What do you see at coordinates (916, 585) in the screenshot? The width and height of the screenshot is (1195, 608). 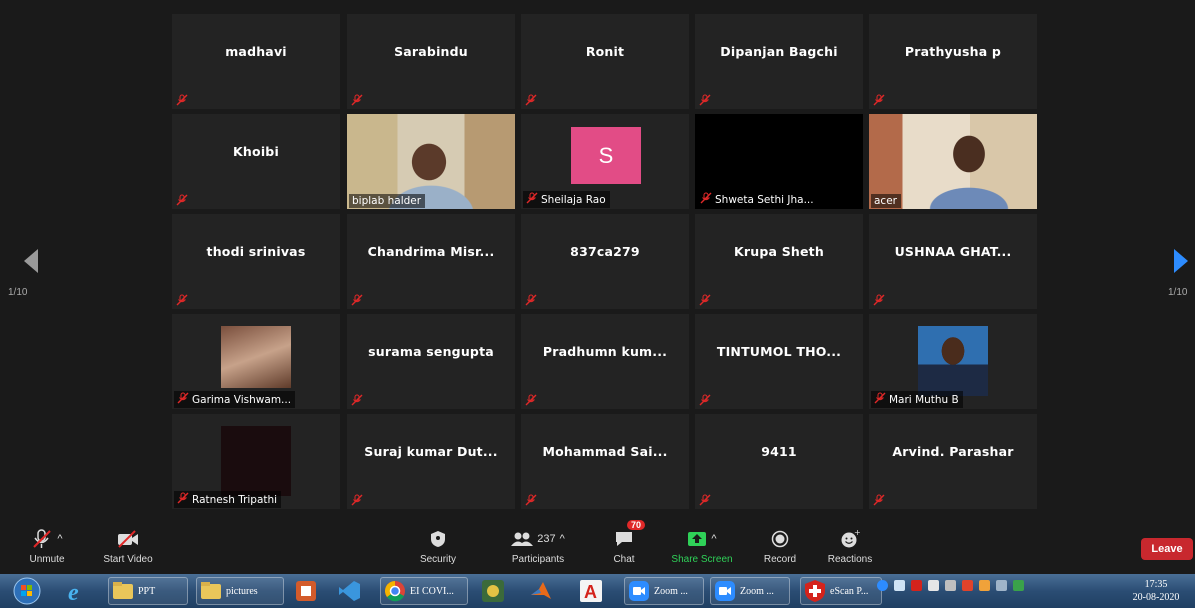 I see `tray-antivirus-icon` at bounding box center [916, 585].